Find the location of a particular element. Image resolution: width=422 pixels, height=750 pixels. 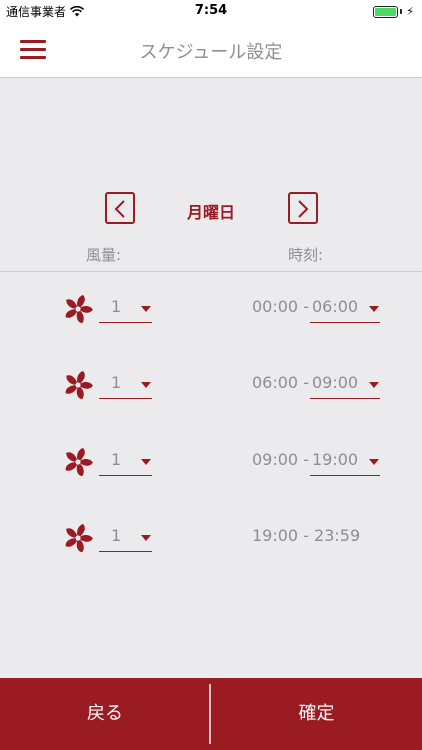

status-time: 7:54 is located at coordinates (211, 10).